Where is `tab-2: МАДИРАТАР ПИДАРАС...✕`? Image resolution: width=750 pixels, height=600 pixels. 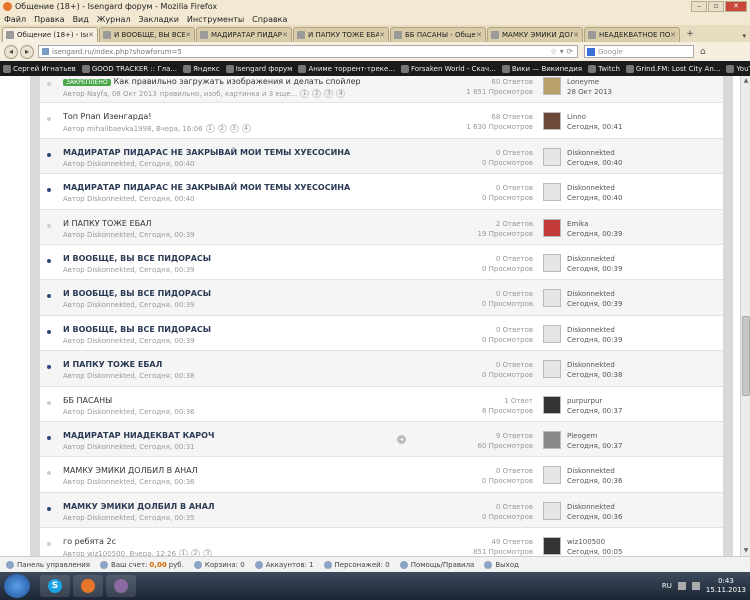
tab-2: МАДИРАТАР ПИДАРАС...✕ is located at coordinates (244, 34).